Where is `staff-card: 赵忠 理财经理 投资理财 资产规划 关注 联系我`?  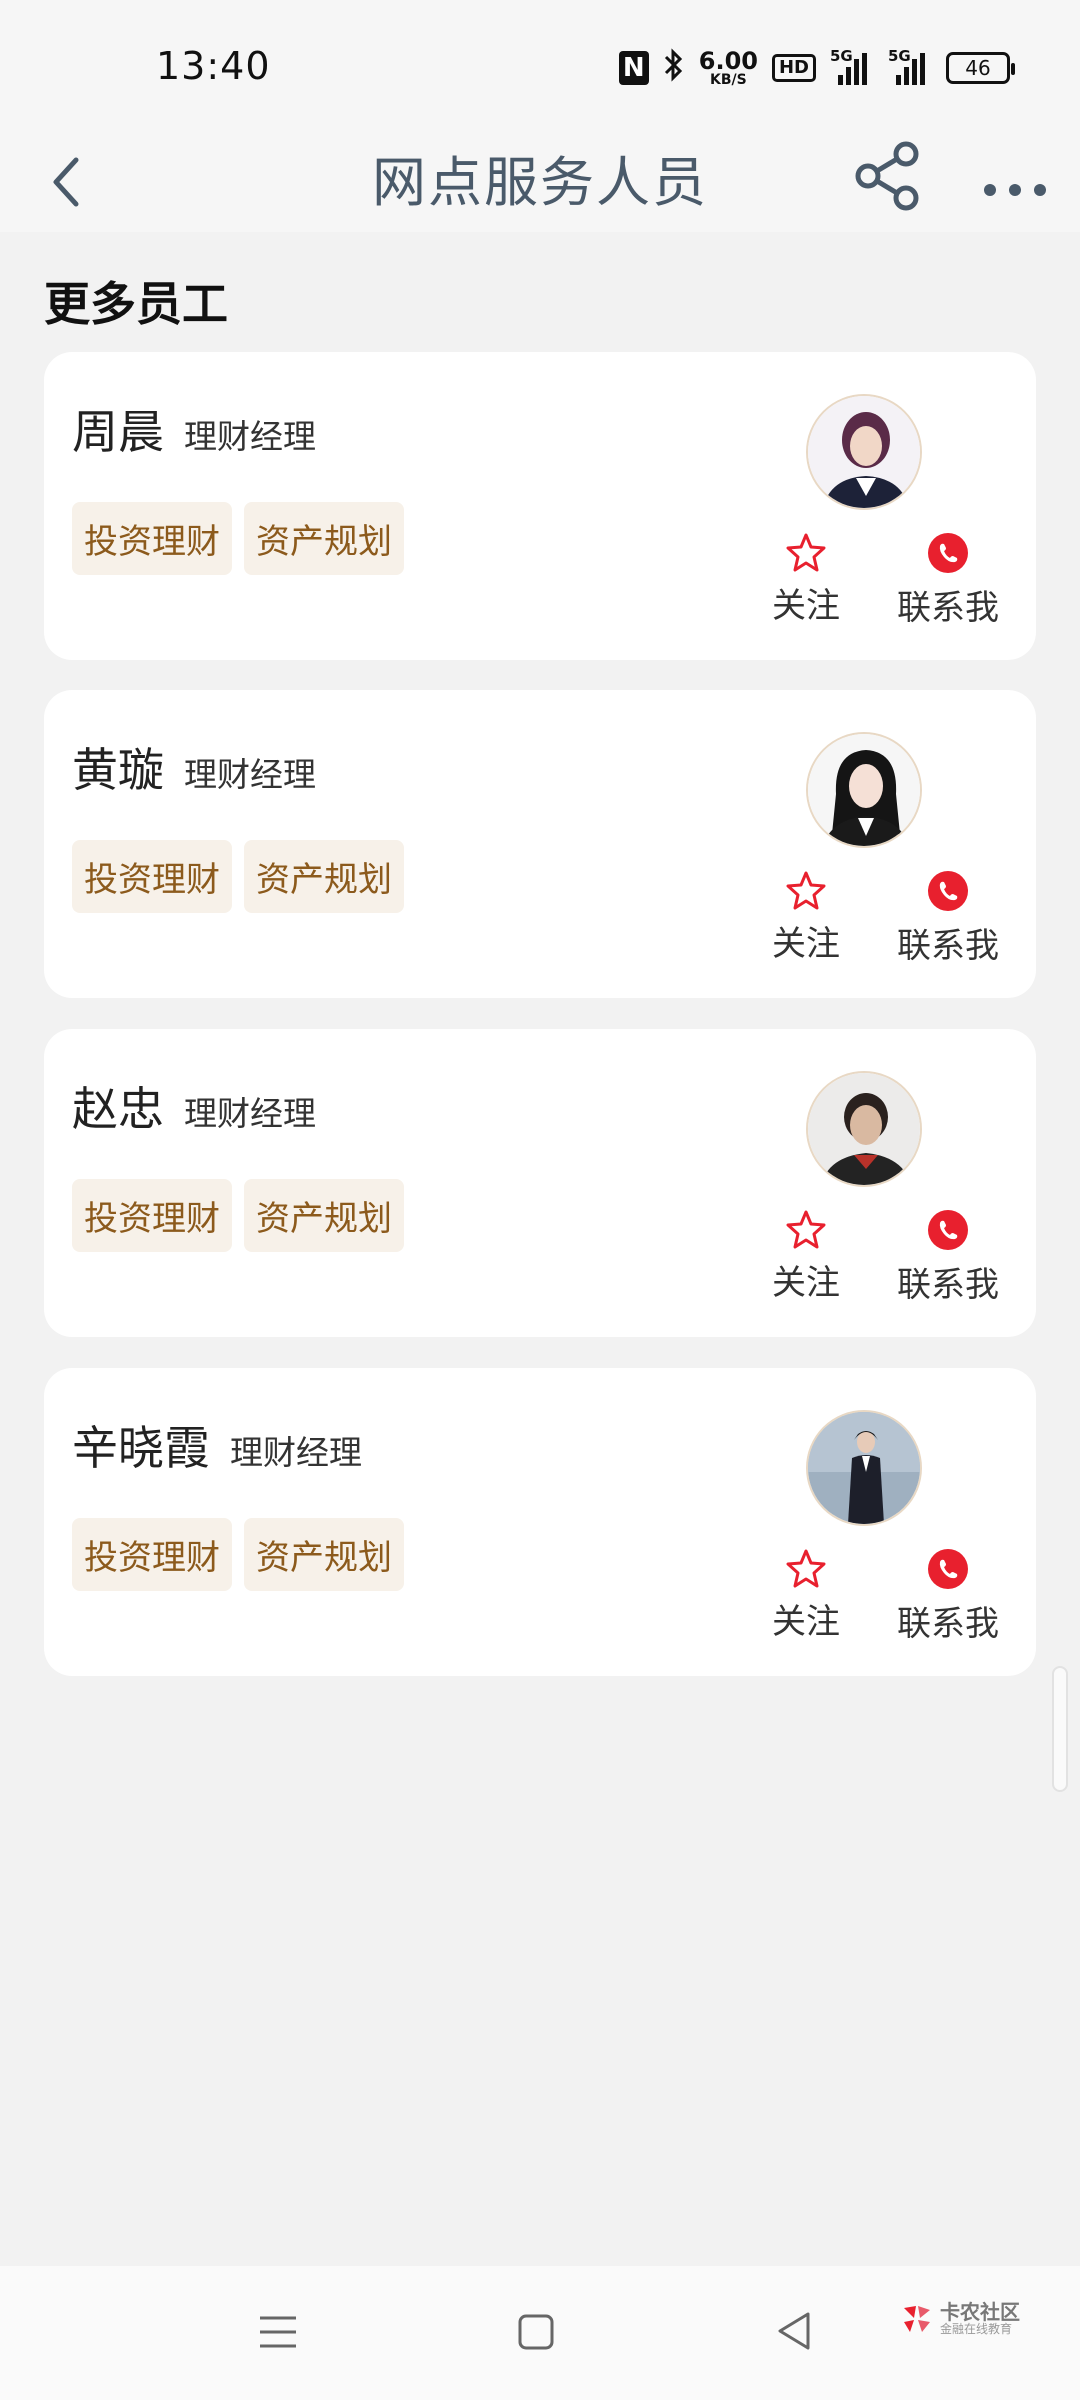 staff-card: 赵忠 理财经理 投资理财 资产规划 关注 联系我 is located at coordinates (540, 1183).